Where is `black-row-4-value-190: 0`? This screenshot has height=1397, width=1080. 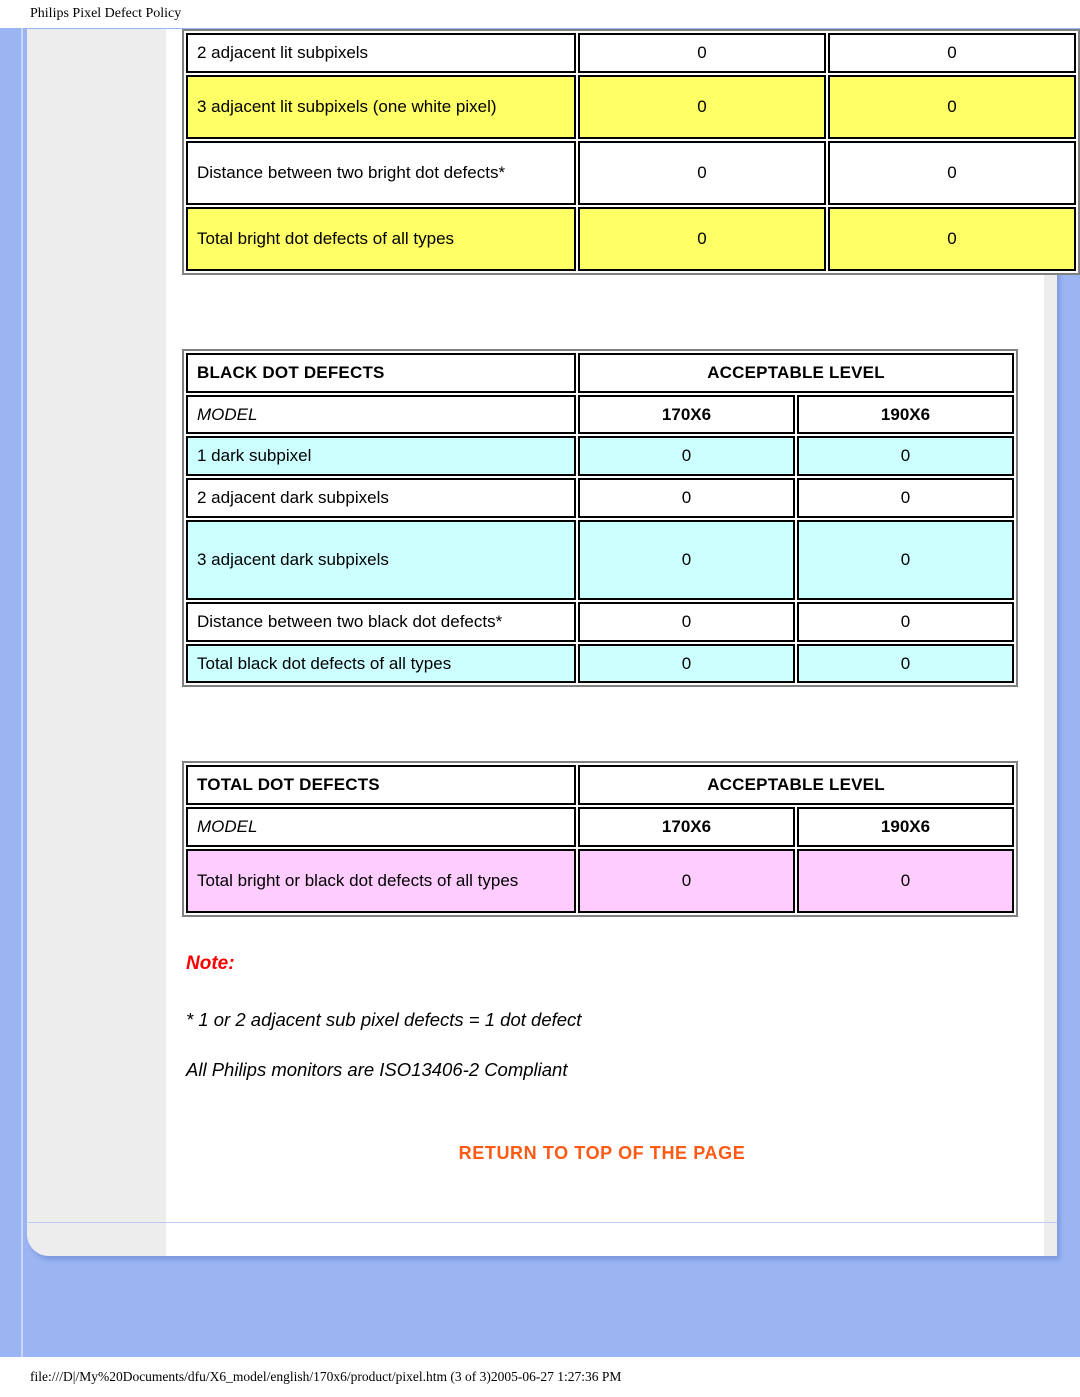 black-row-4-value-190: 0 is located at coordinates (905, 663).